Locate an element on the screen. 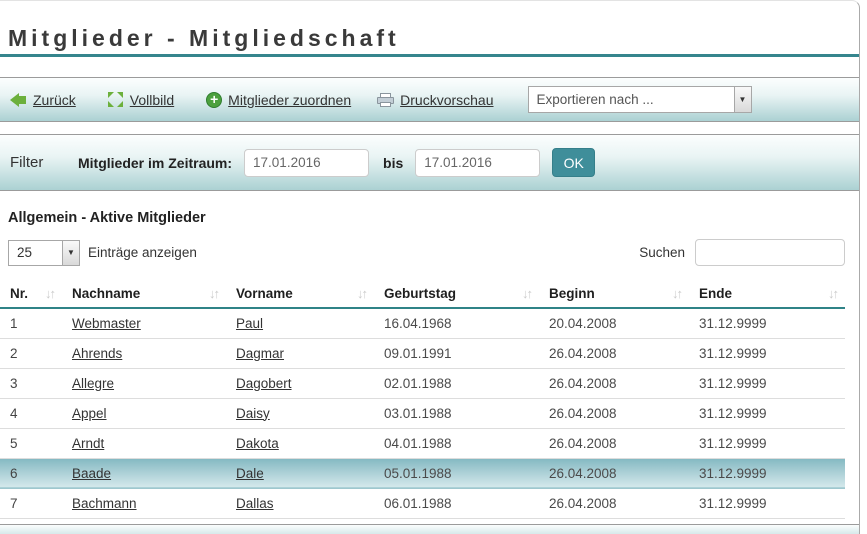  cell-nachname: Bachmann is located at coordinates (144, 503).